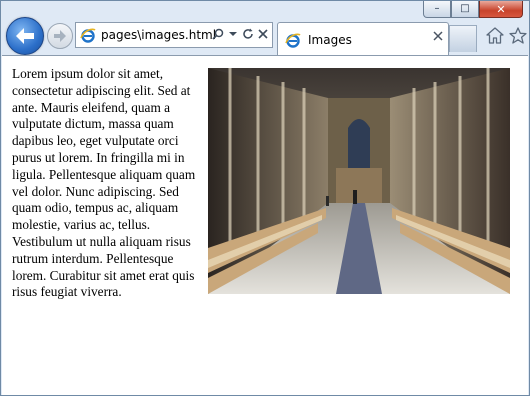 The width and height of the screenshot is (530, 396). Describe the element at coordinates (465, 8) in the screenshot. I see `maximize-icon: □` at that location.